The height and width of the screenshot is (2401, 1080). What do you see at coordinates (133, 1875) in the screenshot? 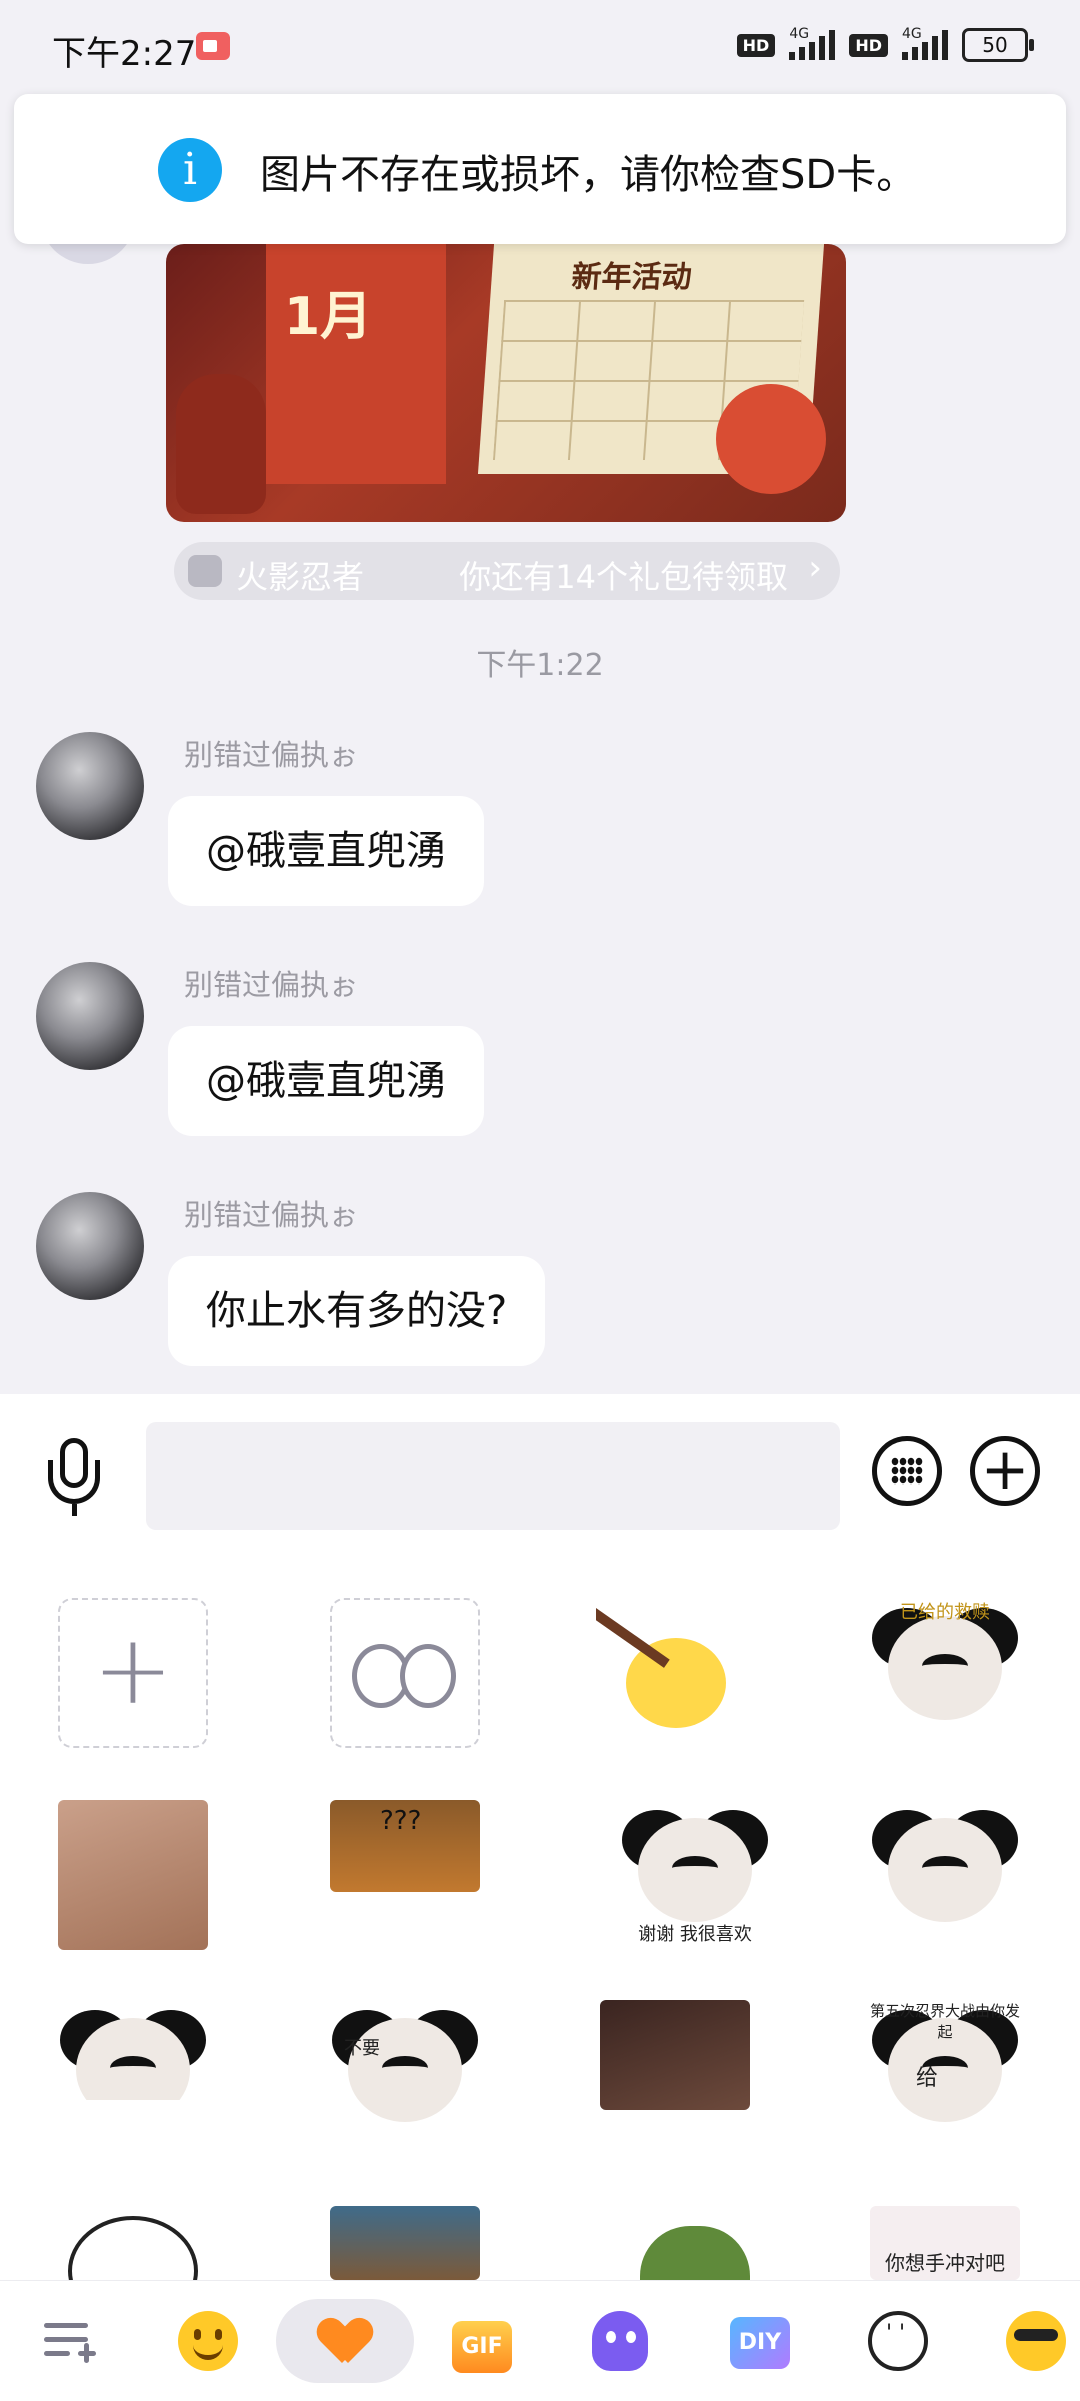
I see `sticker-man-face` at bounding box center [133, 1875].